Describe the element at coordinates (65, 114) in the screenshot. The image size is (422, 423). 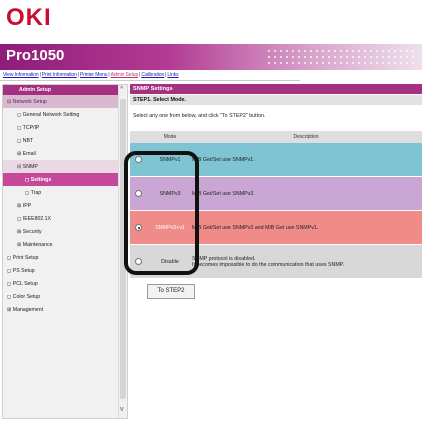
I see `sidebar-item-general-network-setting: ◻ General Network Setting` at that location.